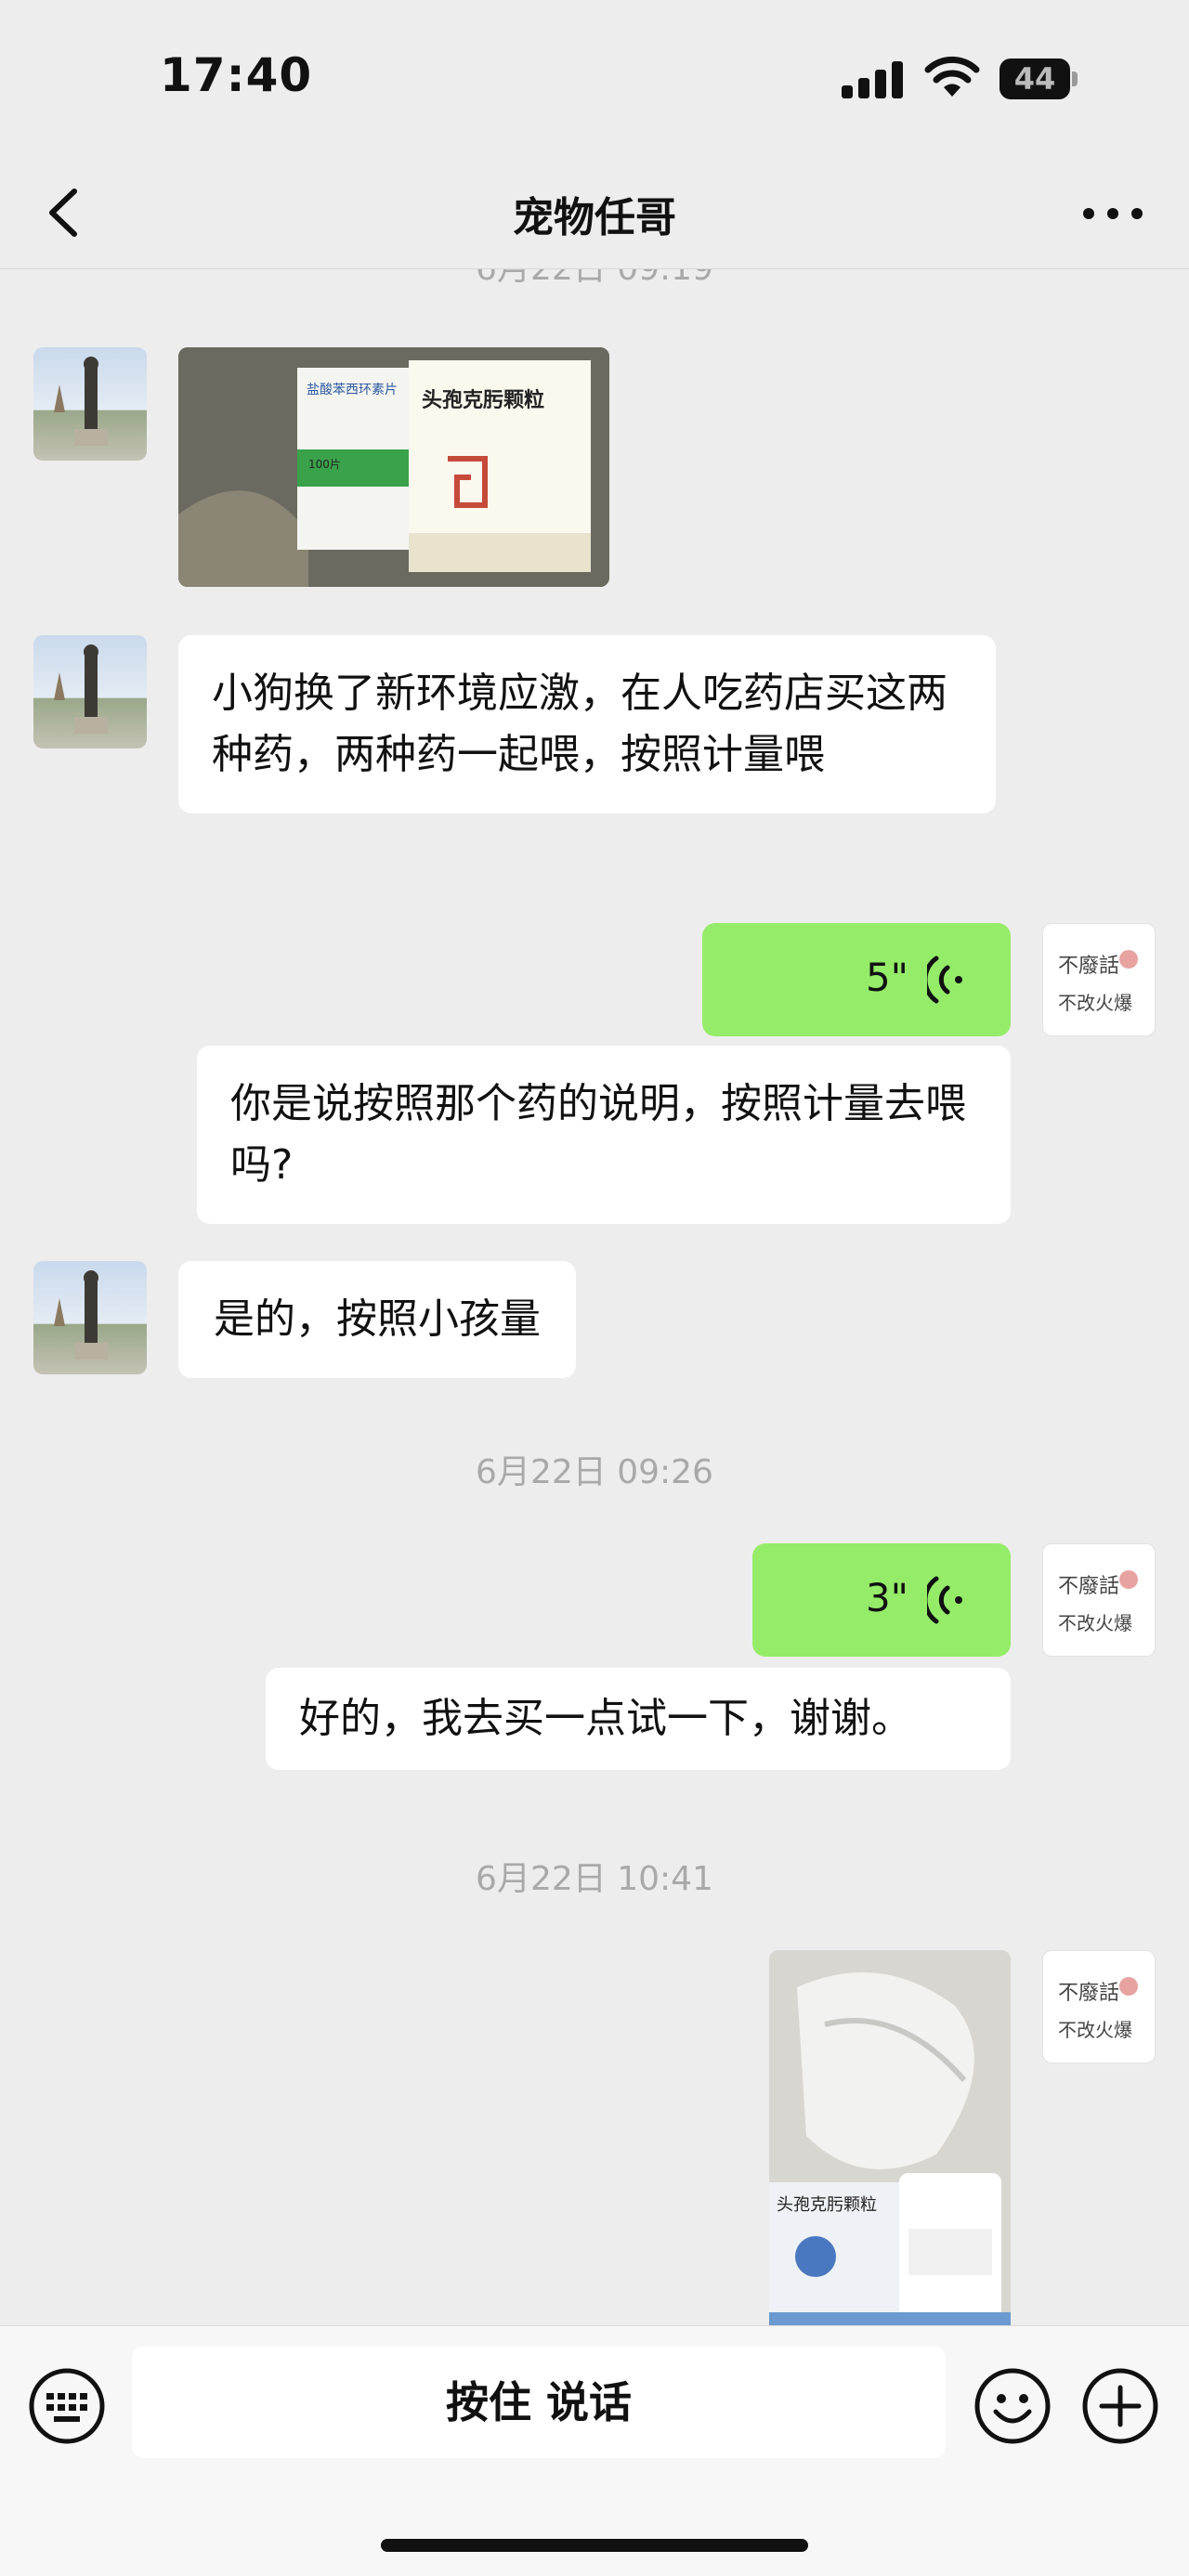 This screenshot has height=2576, width=1189. What do you see at coordinates (827, 2205) in the screenshot?
I see `photo-box-label: 头孢克肟颗粒` at bounding box center [827, 2205].